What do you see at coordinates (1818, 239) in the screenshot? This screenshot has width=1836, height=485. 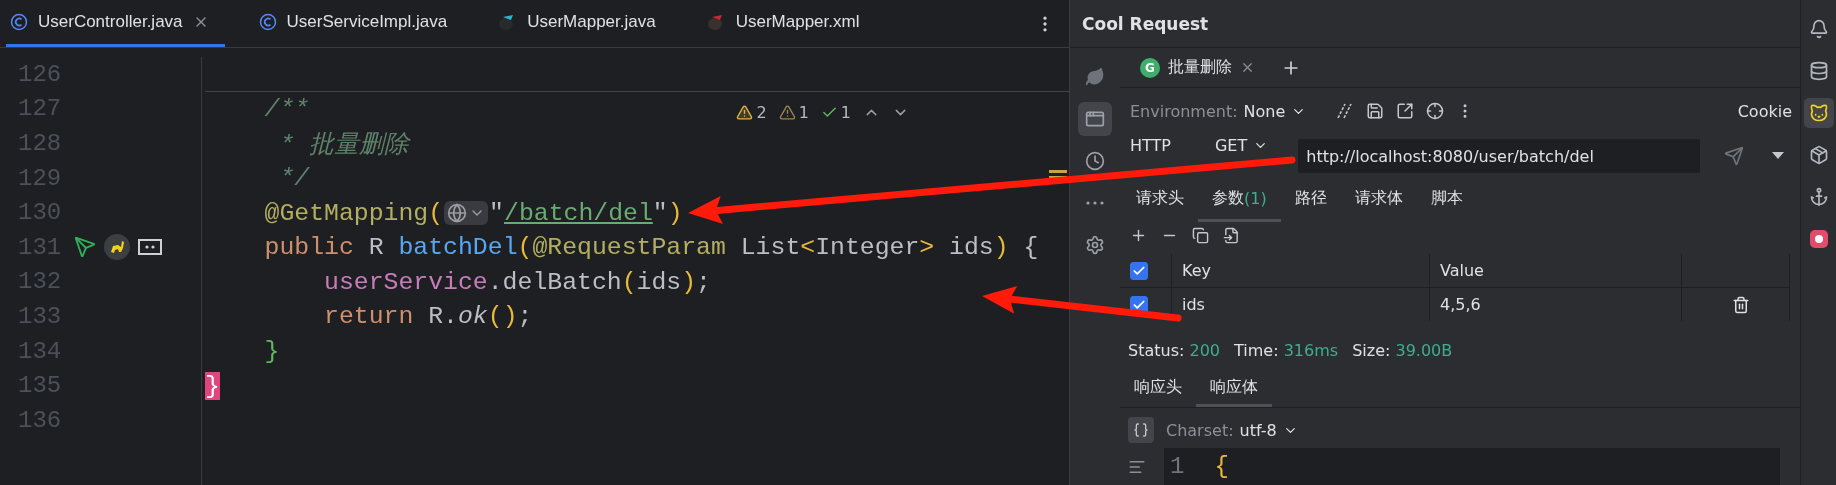 I see `badge-icon` at bounding box center [1818, 239].